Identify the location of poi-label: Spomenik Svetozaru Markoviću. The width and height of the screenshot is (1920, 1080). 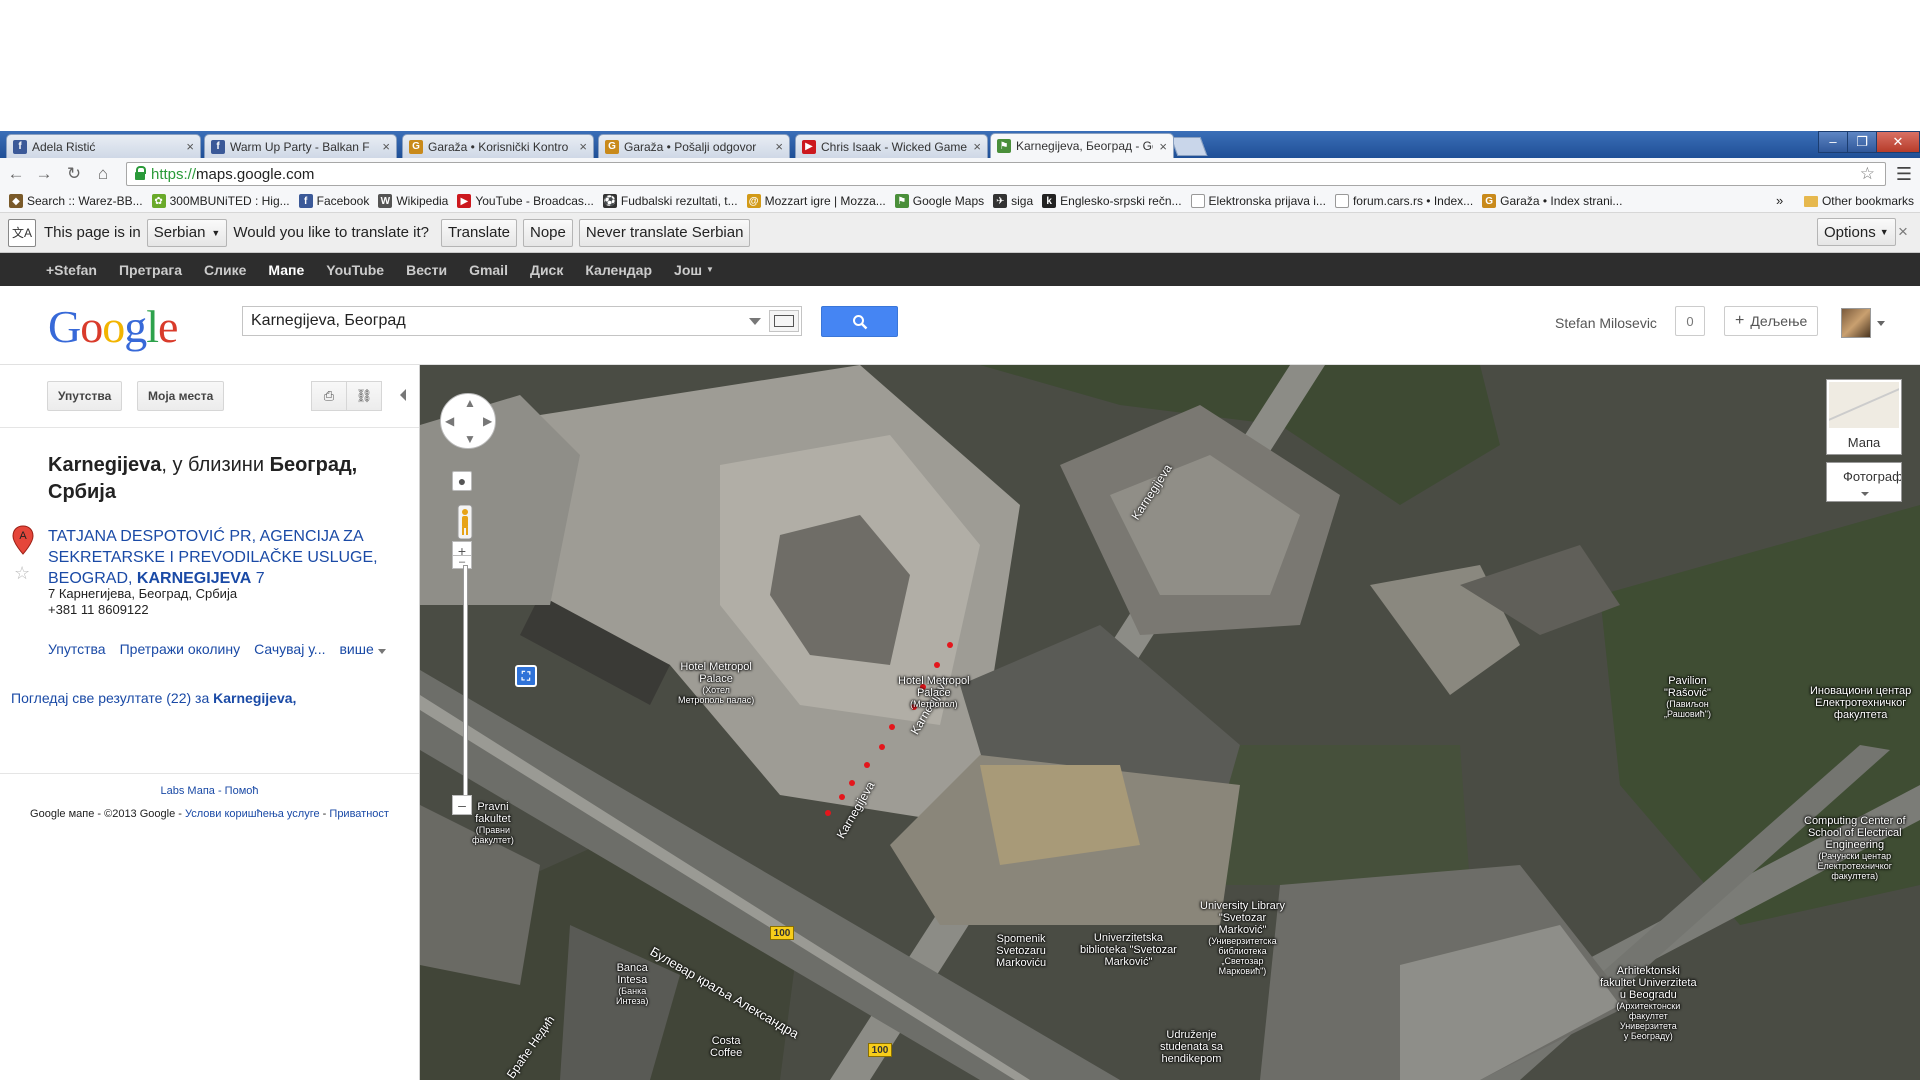
(1021, 951).